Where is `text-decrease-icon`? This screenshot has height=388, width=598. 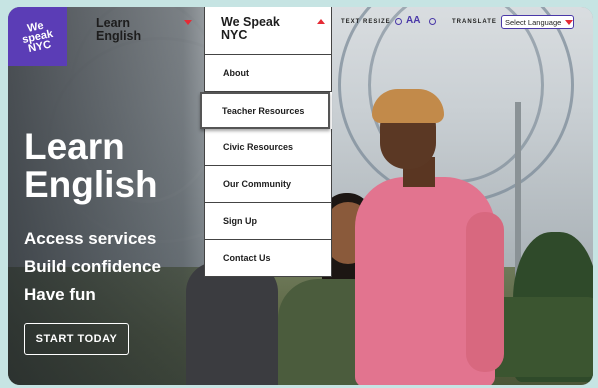
text-decrease-icon is located at coordinates (398, 21).